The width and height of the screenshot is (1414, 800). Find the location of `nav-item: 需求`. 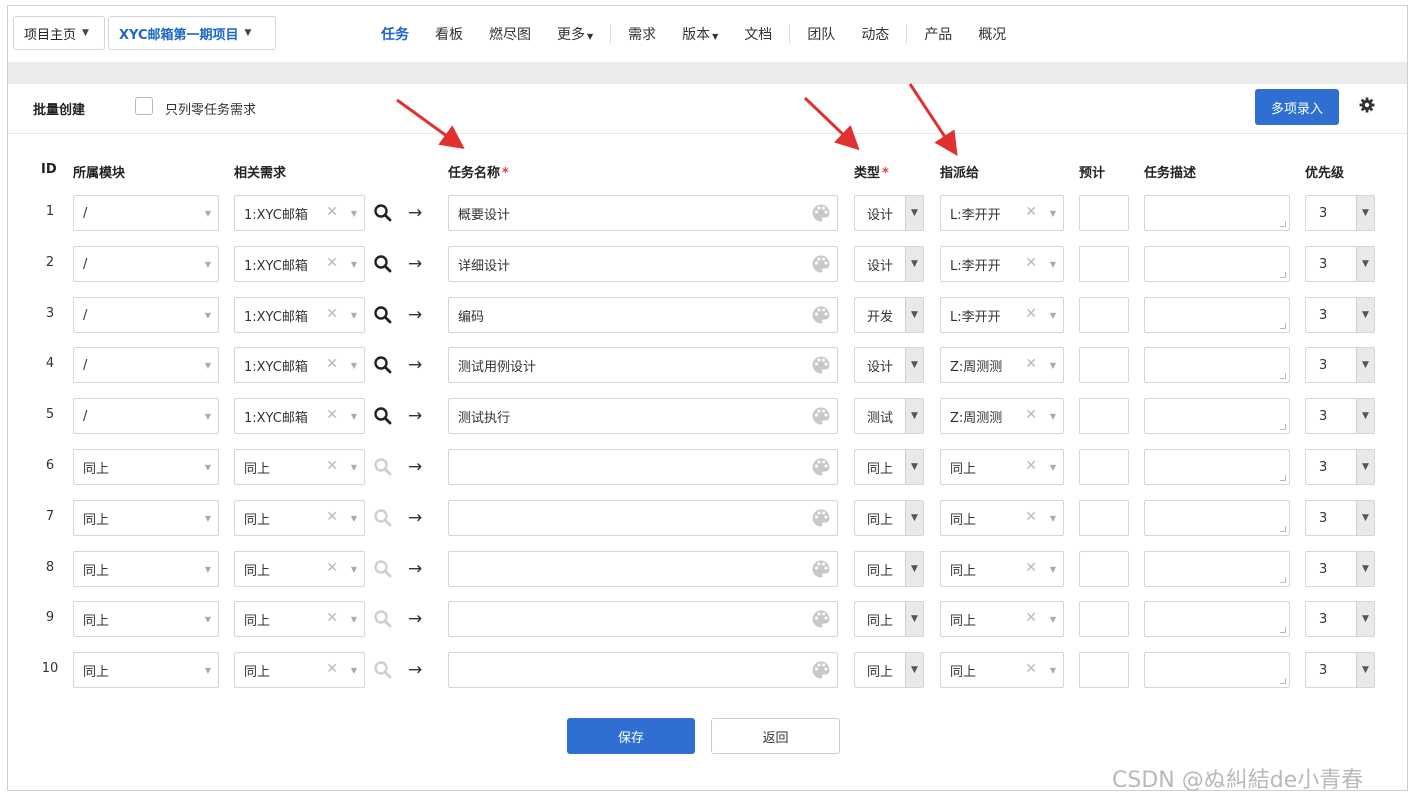

nav-item: 需求 is located at coordinates (642, 34).